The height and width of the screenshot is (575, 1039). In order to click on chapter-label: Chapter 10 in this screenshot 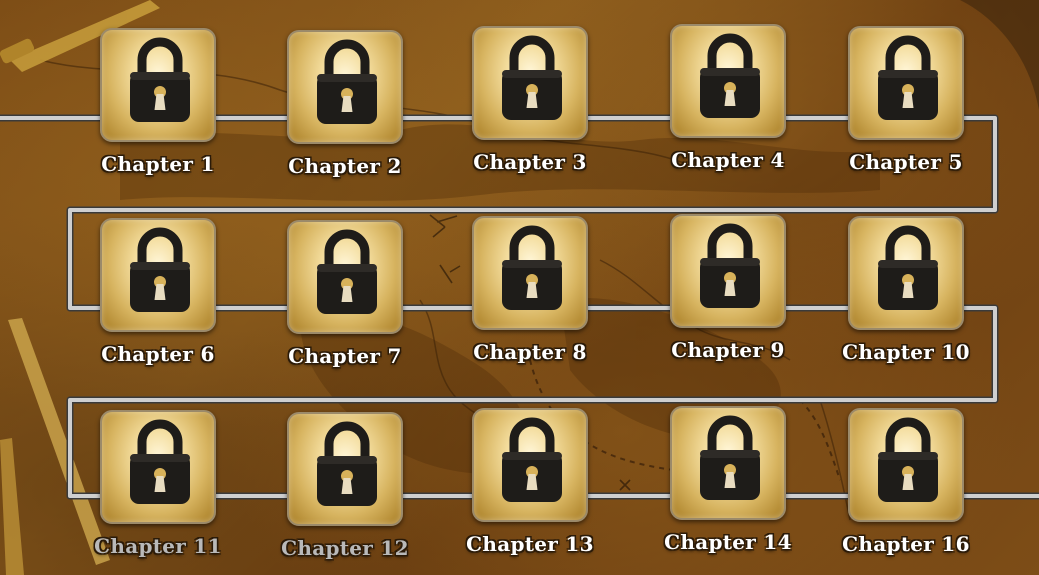, I will do `click(906, 352)`.